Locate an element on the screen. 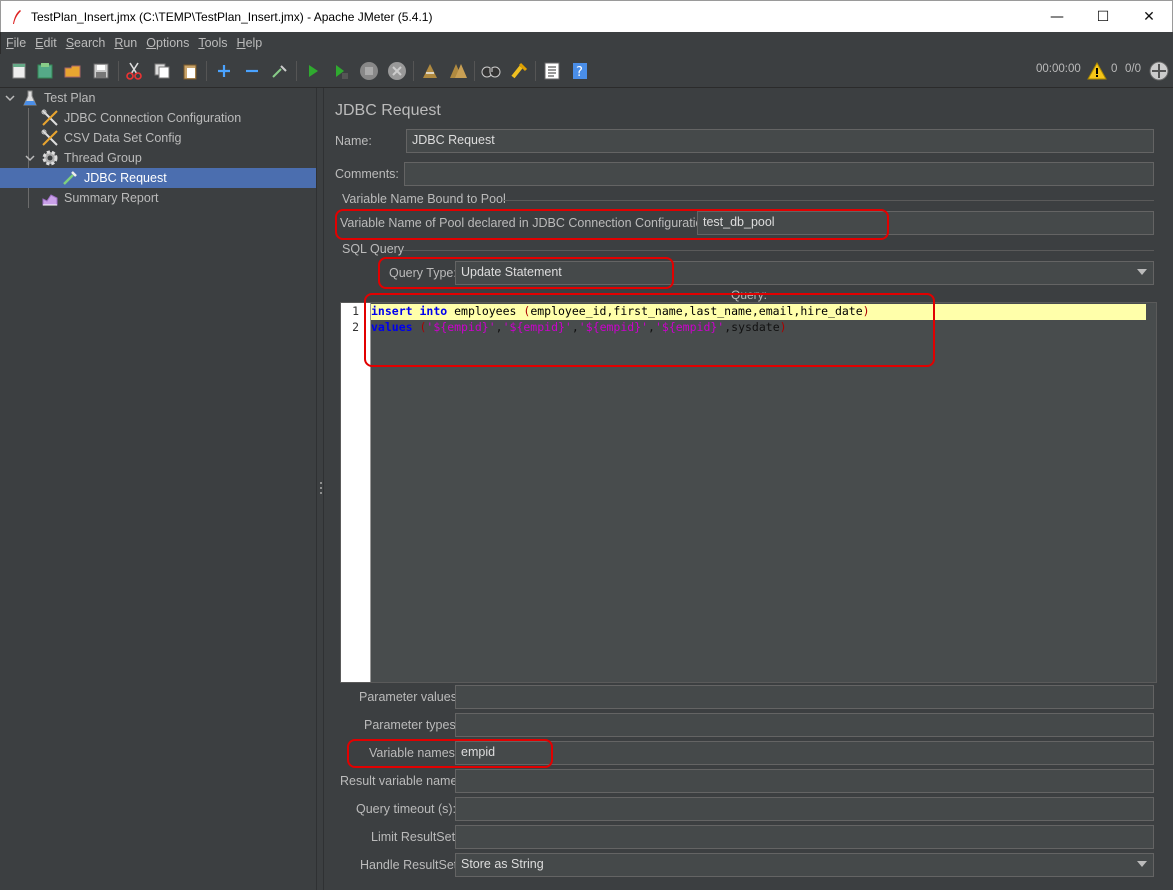  line-number-gutter: 1 2 is located at coordinates (356, 492).